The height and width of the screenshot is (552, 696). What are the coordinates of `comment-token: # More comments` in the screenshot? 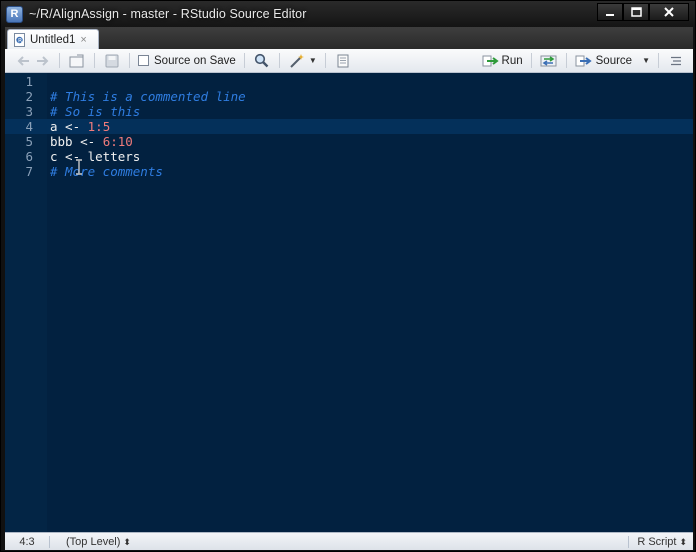 It's located at (106, 171).